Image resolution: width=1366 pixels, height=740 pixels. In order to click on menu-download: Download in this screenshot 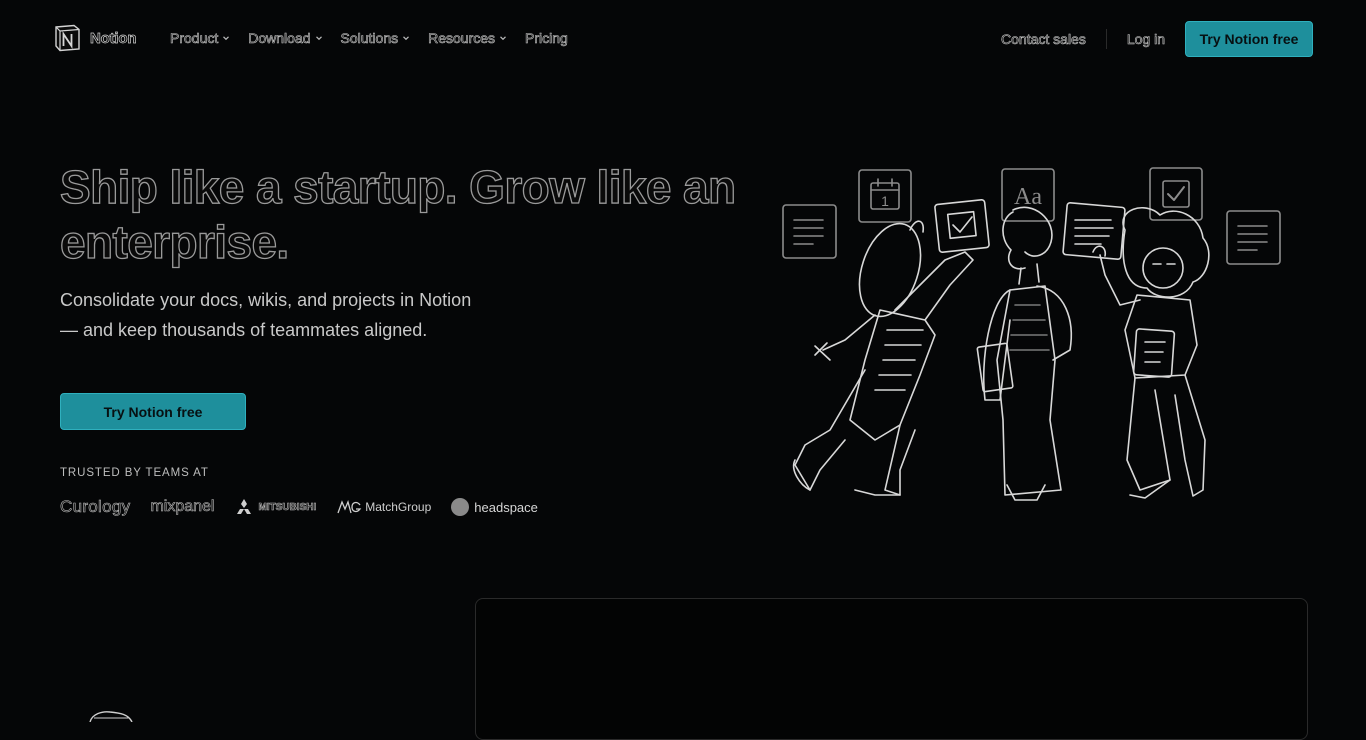, I will do `click(285, 38)`.